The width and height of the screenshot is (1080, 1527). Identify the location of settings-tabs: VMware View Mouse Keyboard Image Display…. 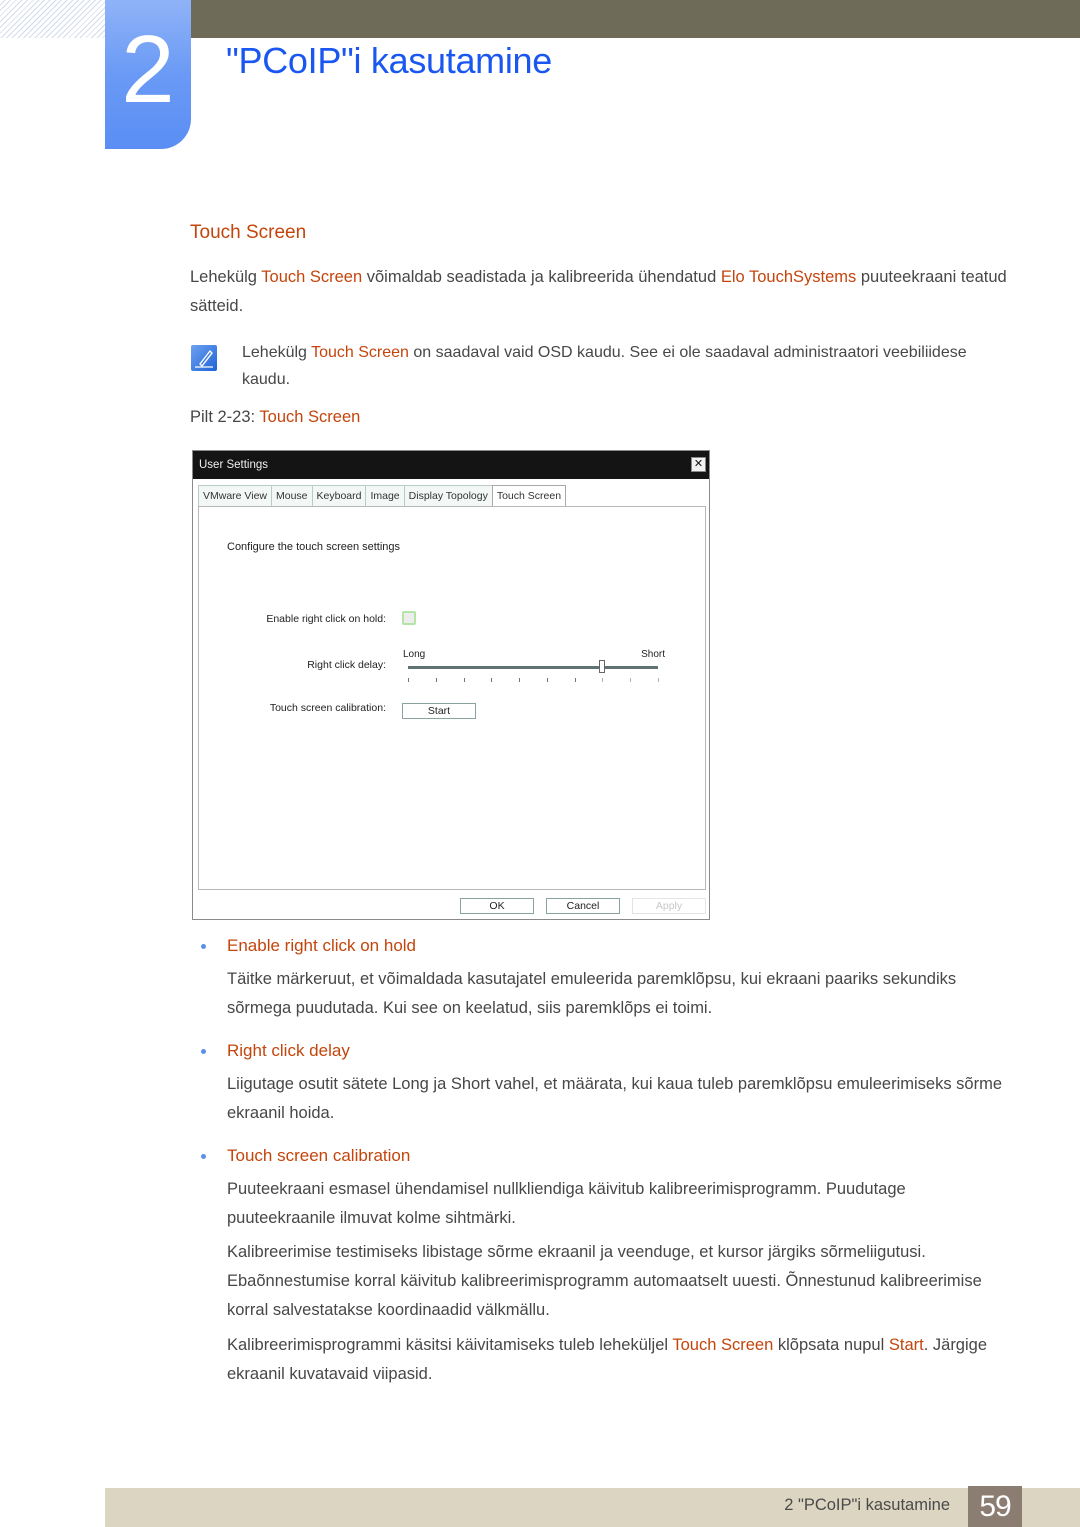
(382, 496).